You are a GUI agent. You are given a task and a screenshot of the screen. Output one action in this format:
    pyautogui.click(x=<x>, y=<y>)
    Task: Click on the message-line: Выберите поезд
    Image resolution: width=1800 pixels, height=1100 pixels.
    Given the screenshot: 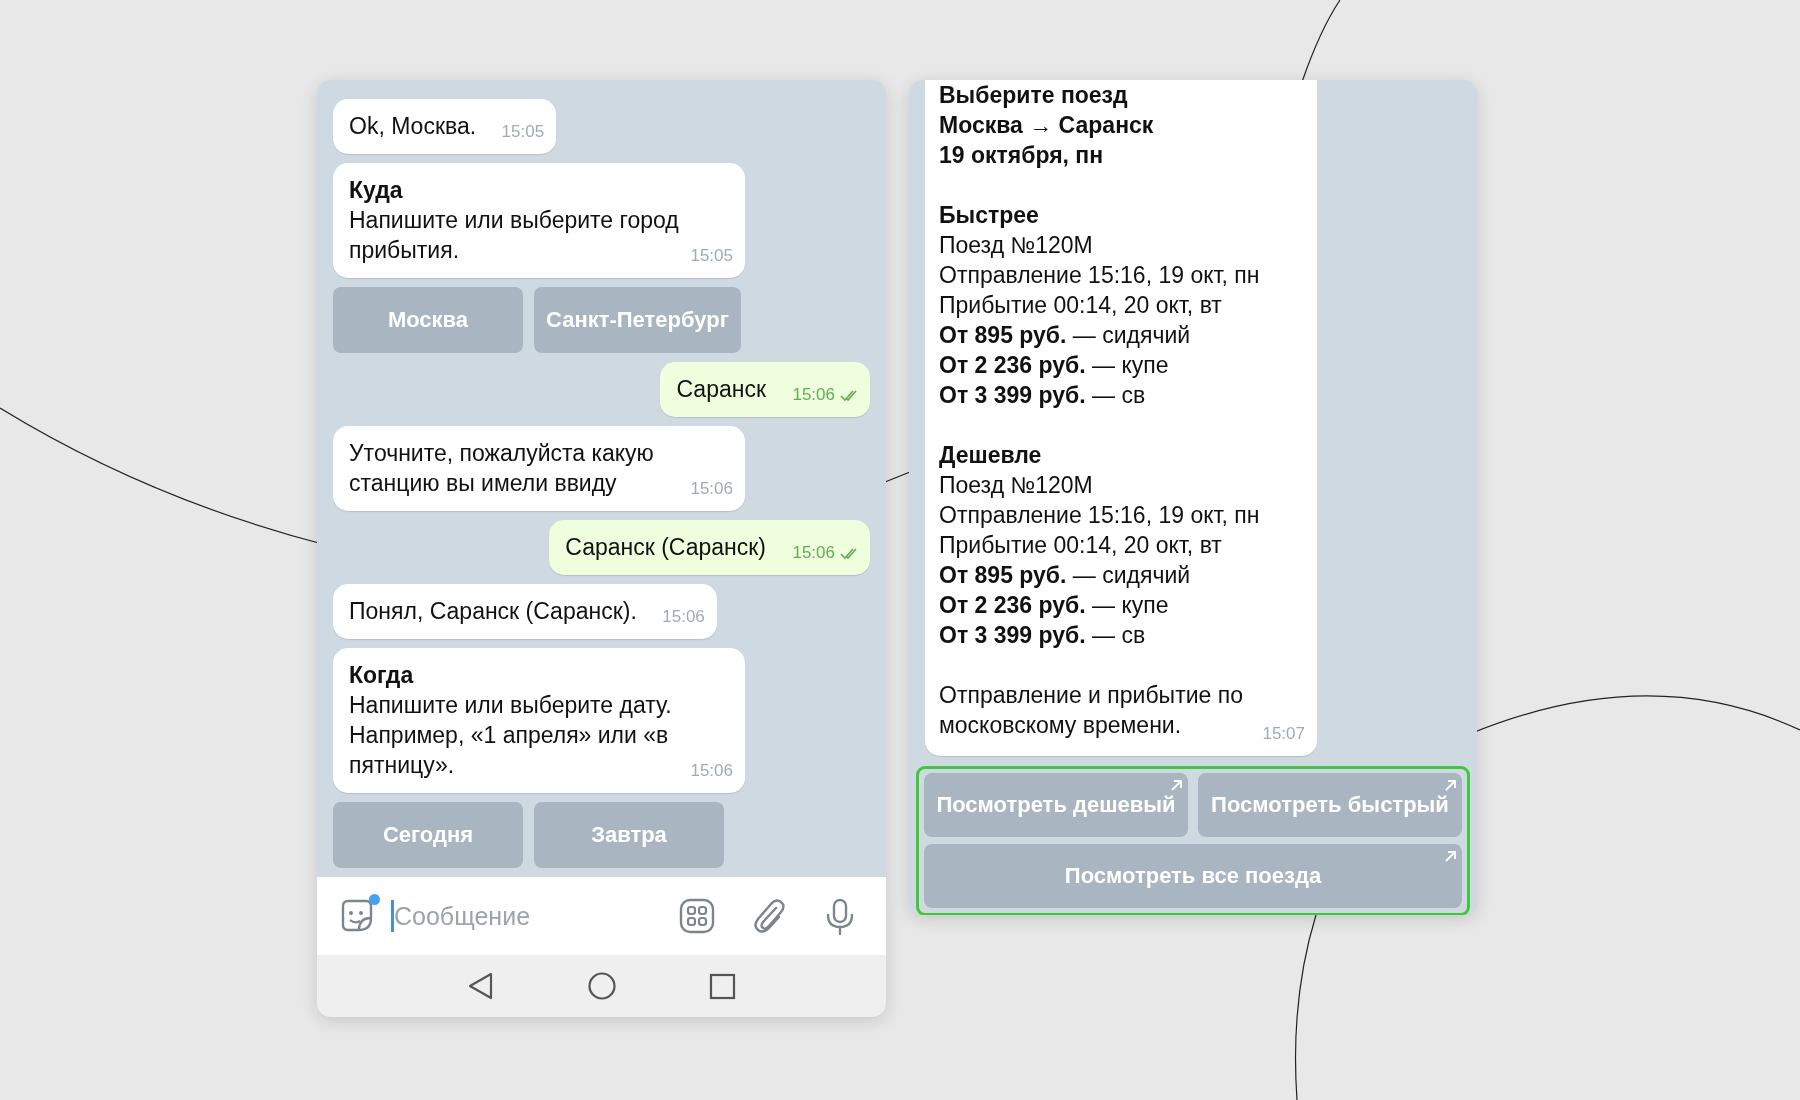 What is the action you would take?
    pyautogui.click(x=1033, y=95)
    